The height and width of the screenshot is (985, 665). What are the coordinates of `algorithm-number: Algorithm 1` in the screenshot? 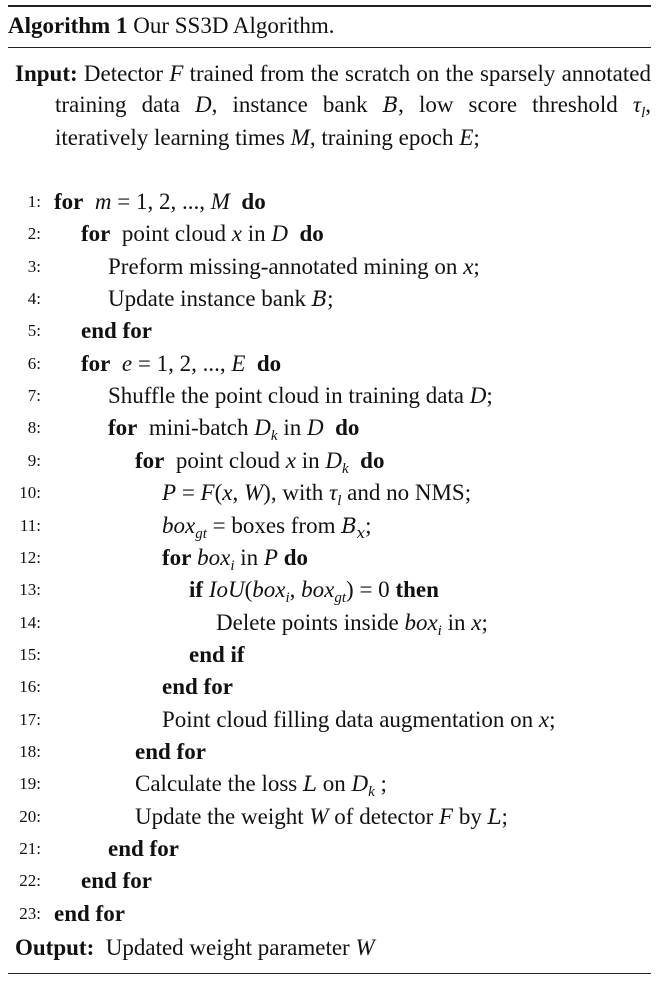 It's located at (68, 25).